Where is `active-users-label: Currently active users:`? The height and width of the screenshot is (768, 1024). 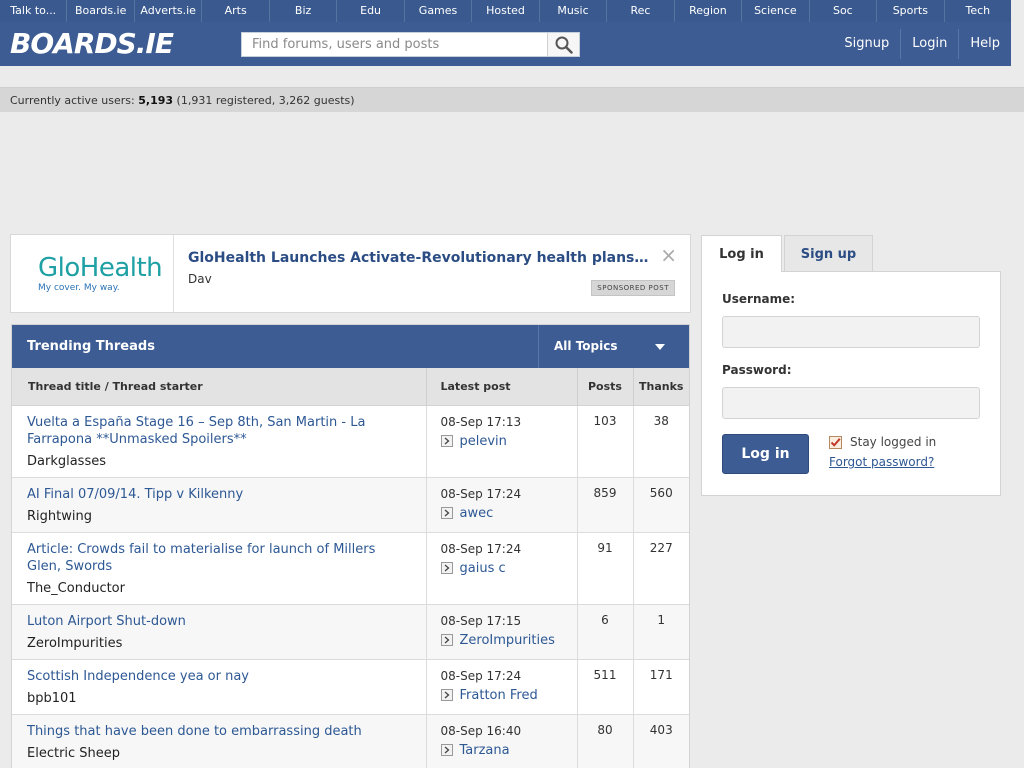
active-users-label: Currently active users: is located at coordinates (72, 100).